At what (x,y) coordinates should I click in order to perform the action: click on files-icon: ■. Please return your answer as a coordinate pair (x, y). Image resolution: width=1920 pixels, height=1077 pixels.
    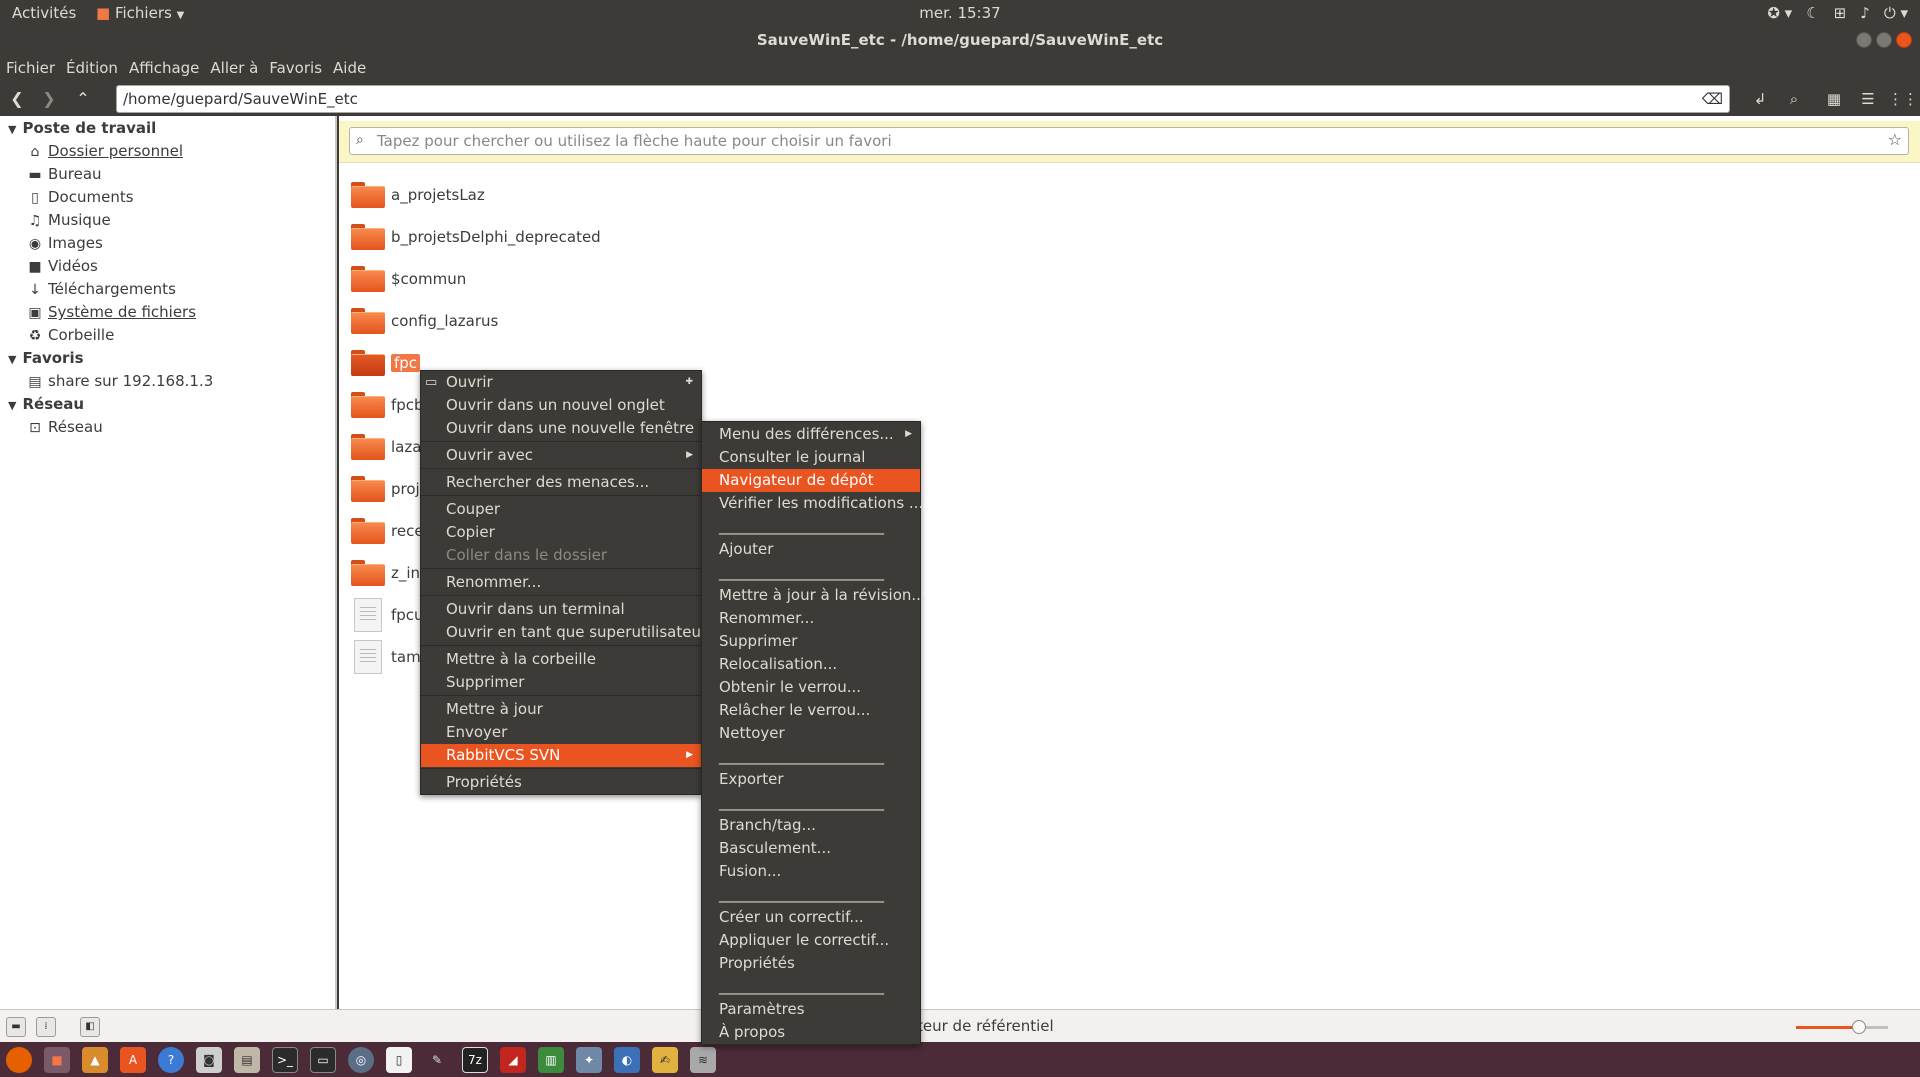
    Looking at the image, I should click on (57, 1059).